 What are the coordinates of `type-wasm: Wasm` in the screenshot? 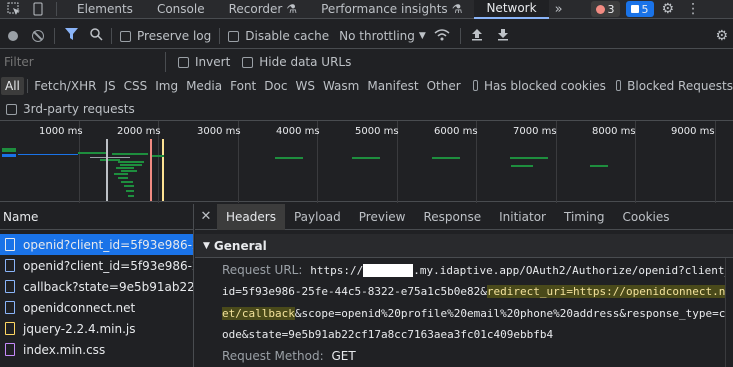 It's located at (341, 86).